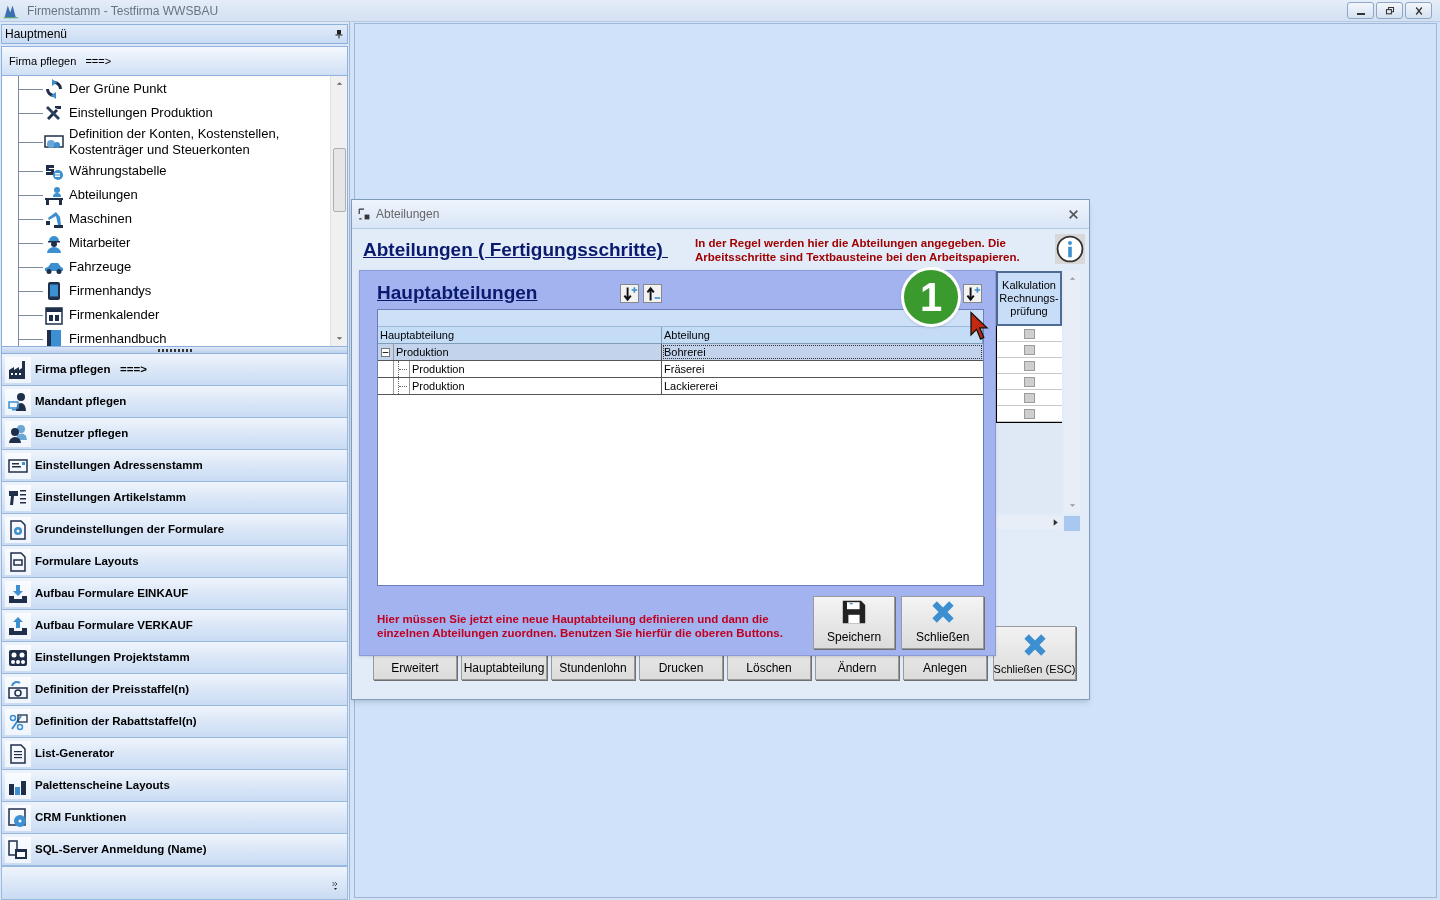 The width and height of the screenshot is (1440, 900). I want to click on table-cell-text: Lackiererei, so click(691, 386).